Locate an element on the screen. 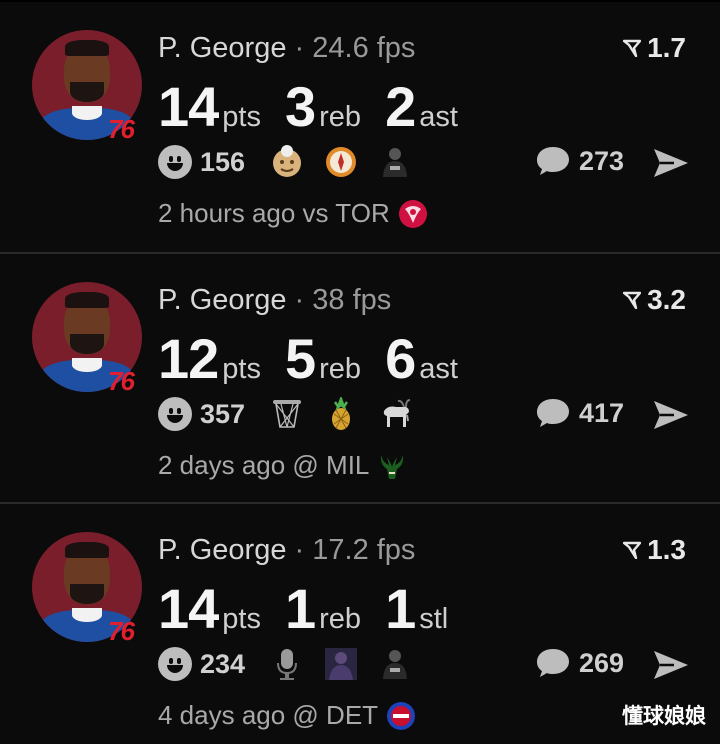 This screenshot has width=720, height=744. stat-line: 12 pts 5 reb 6 ast is located at coordinates (320, 358).